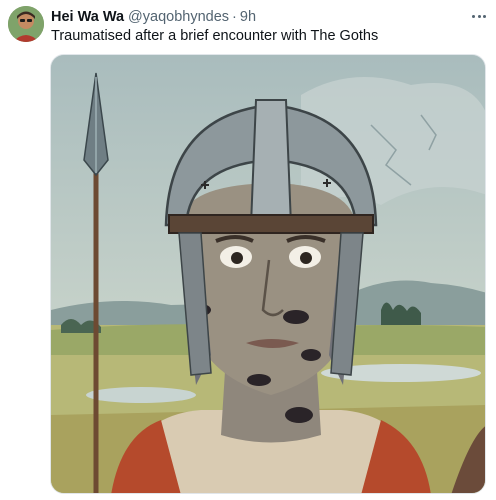 The height and width of the screenshot is (500, 496). I want to click on author-display-name: Hei Wa Wa, so click(87, 17).